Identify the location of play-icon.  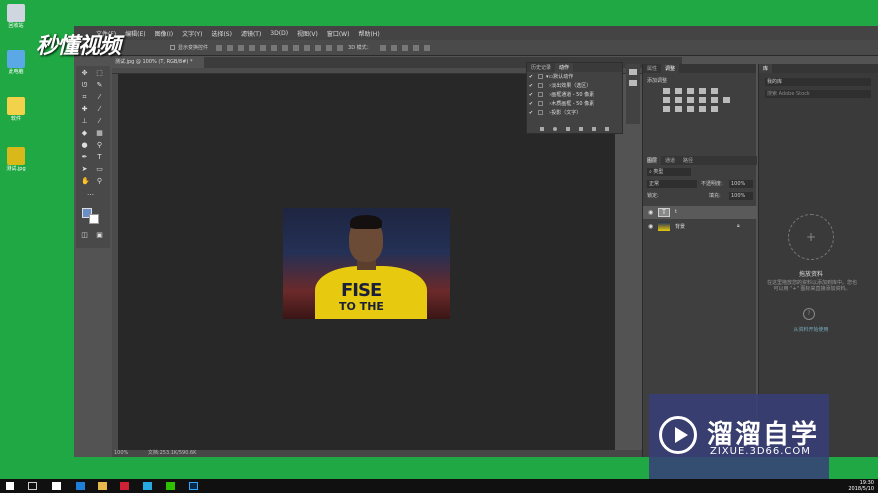
(568, 128).